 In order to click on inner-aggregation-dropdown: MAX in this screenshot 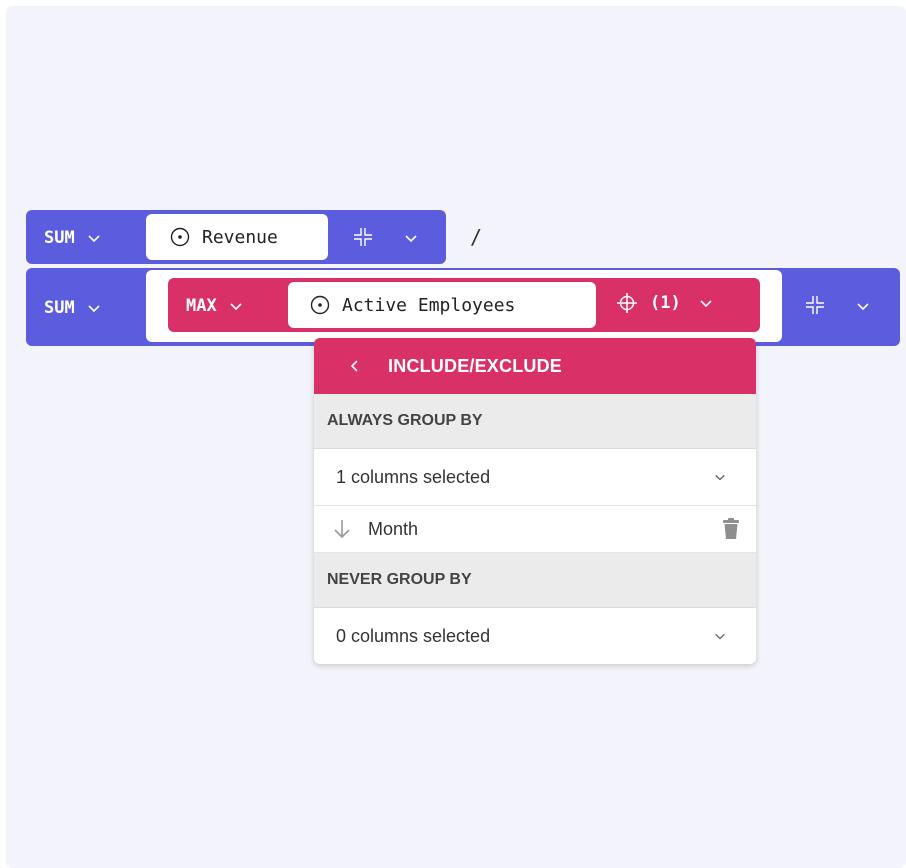, I will do `click(214, 306)`.